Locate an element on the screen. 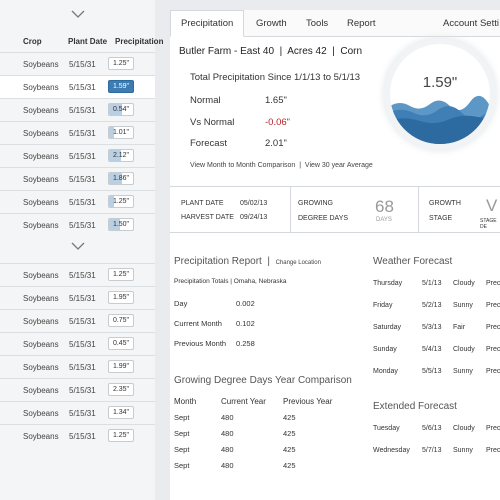 The width and height of the screenshot is (500, 500). gdd-table-cell: Sept is located at coordinates (182, 449).